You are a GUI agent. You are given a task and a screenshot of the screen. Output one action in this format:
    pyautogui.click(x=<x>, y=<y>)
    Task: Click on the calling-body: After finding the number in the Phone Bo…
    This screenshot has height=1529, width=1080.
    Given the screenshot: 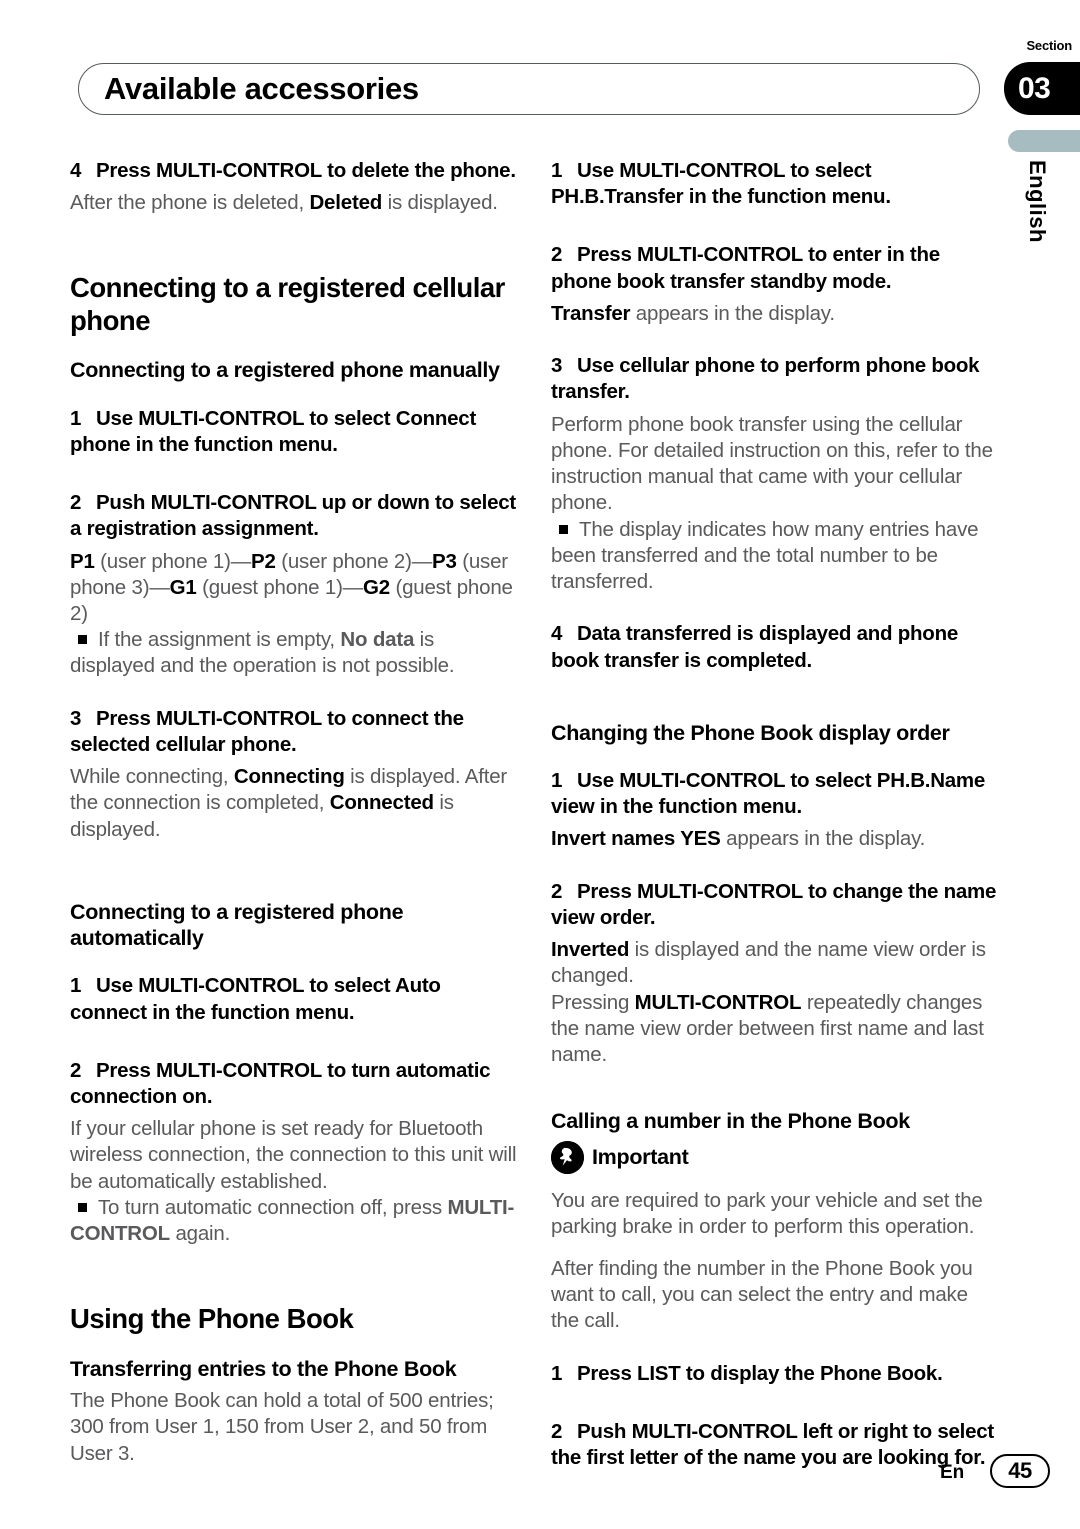 What is the action you would take?
    pyautogui.click(x=762, y=1295)
    